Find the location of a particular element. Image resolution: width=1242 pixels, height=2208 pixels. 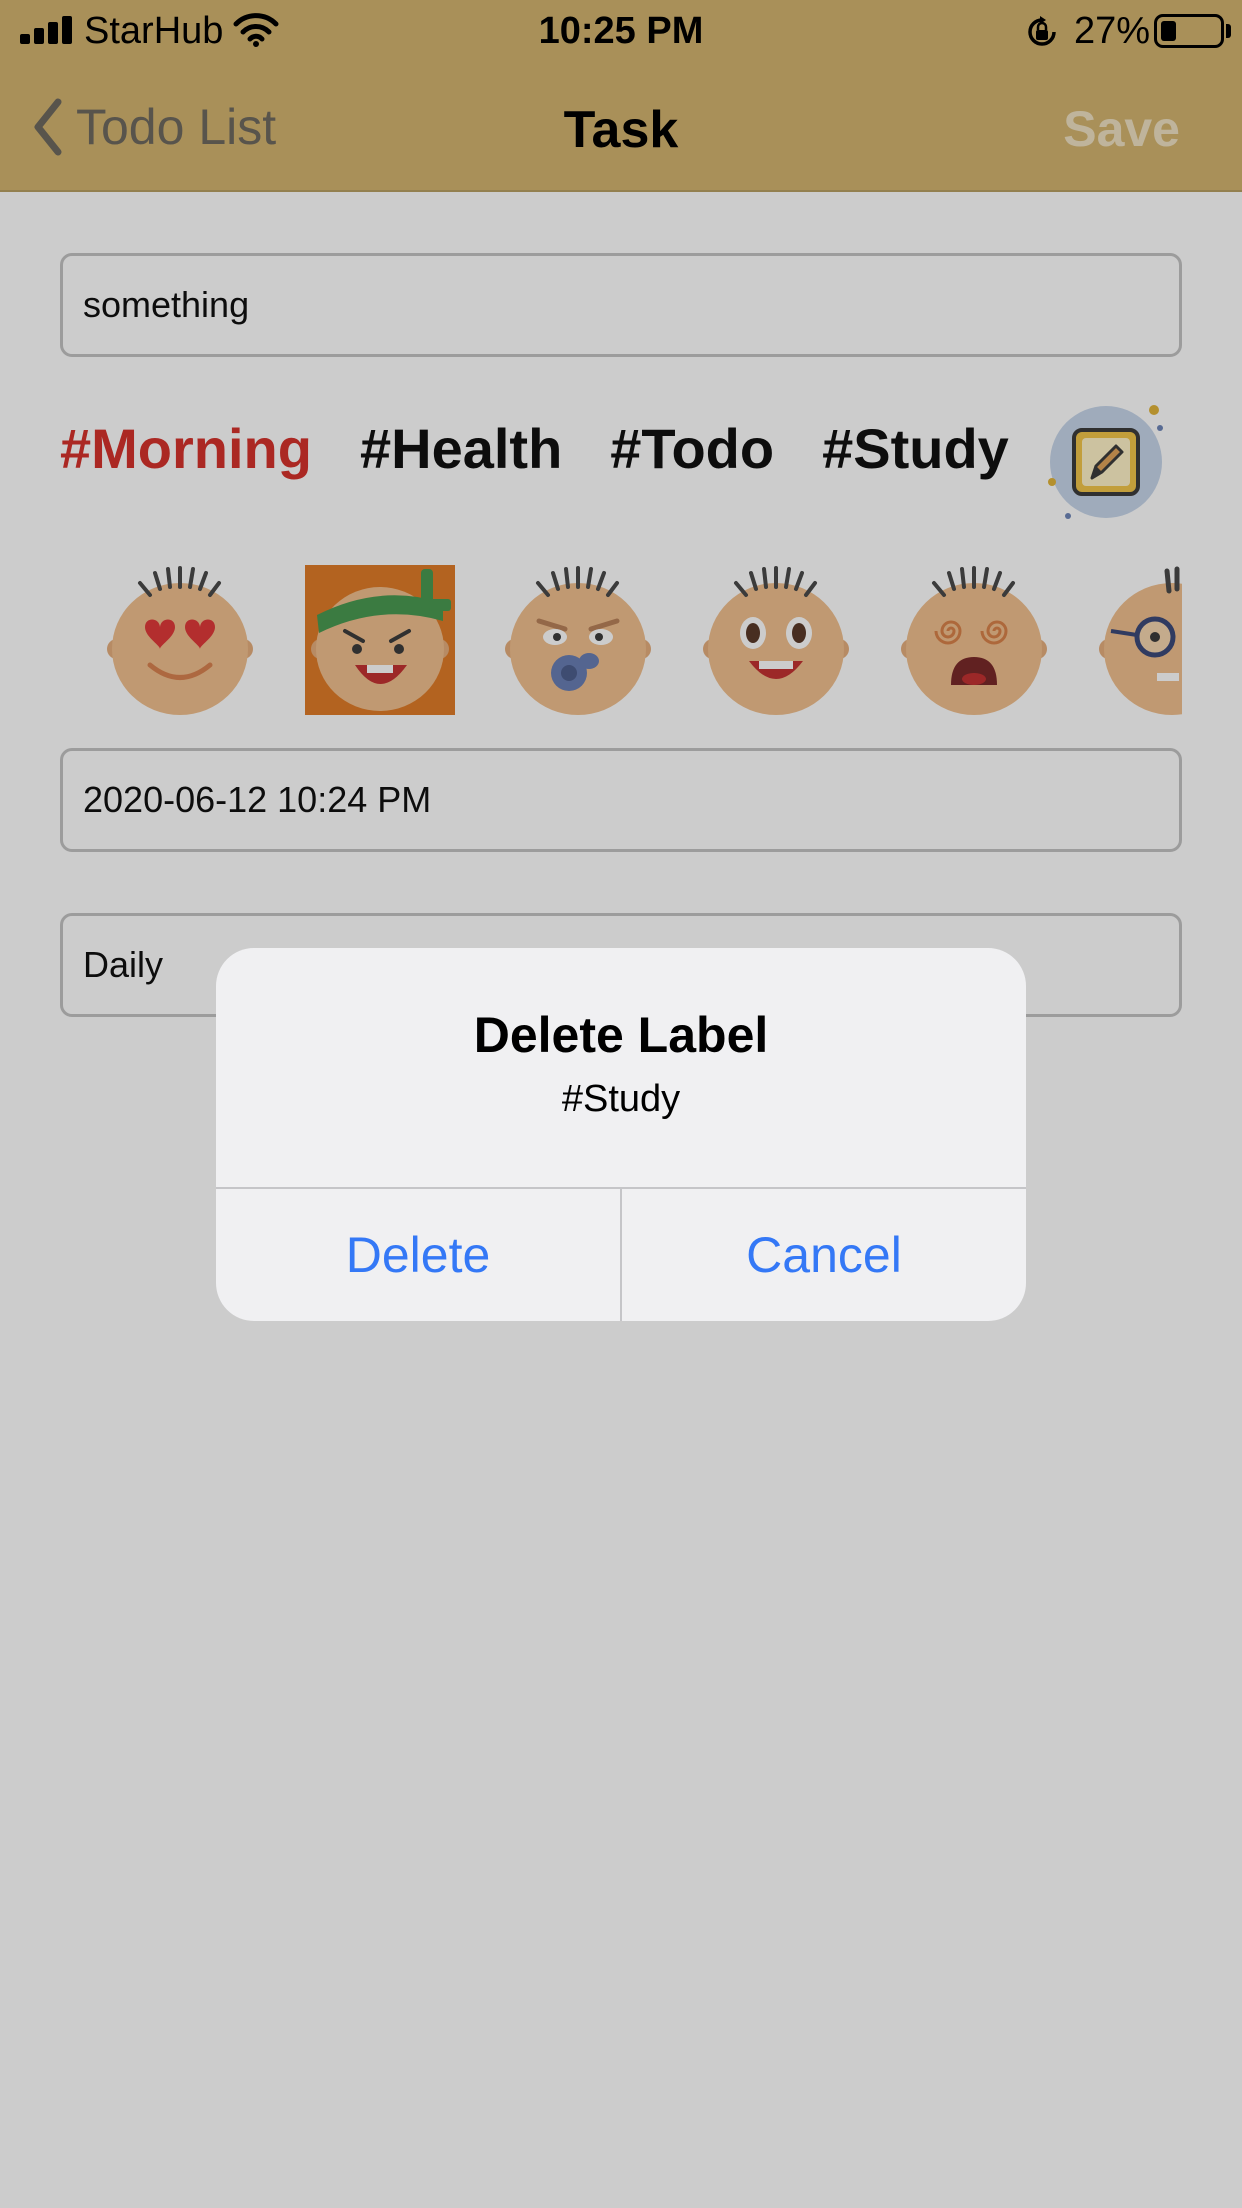

delete-label-alert: Delete Label #Study Delete Cancel is located at coordinates (621, 1134).